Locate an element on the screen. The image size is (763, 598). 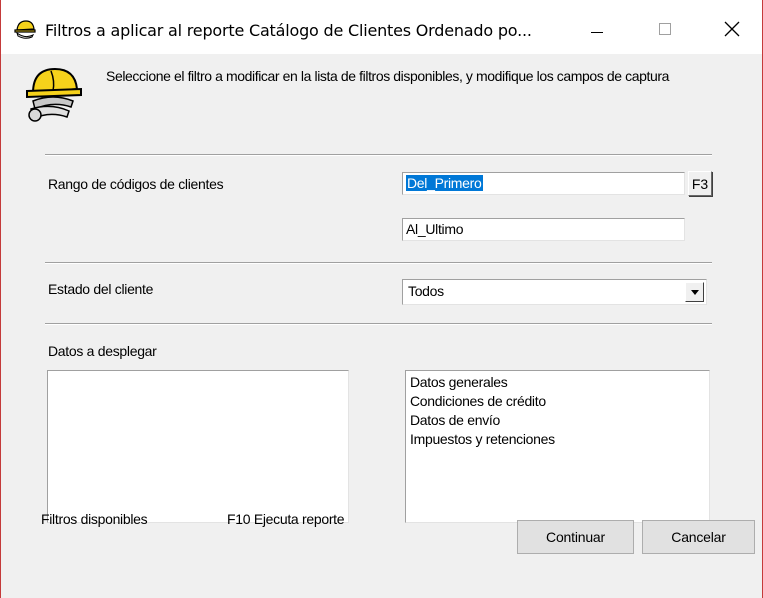
client-status-label: Estado del cliente is located at coordinates (101, 289).